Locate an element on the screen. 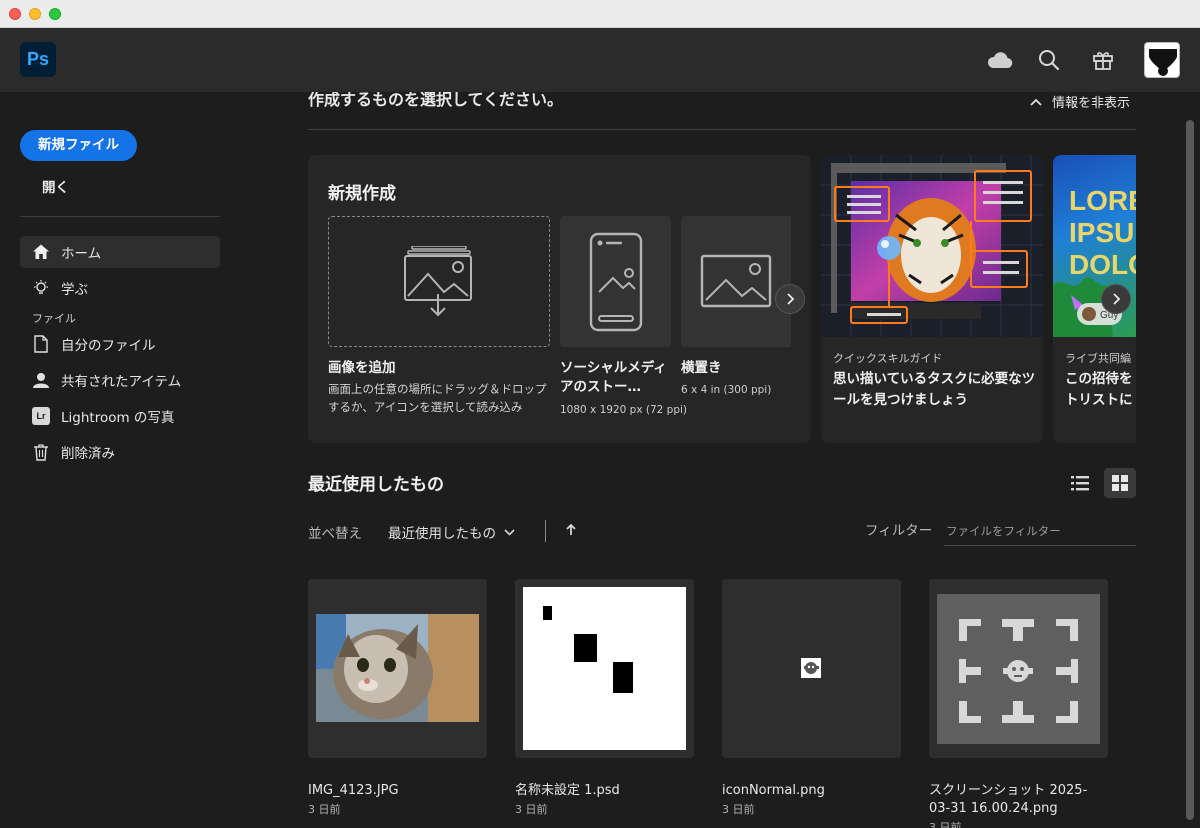 The image size is (1200, 828). lightroom-icon: Lr is located at coordinates (41, 416).